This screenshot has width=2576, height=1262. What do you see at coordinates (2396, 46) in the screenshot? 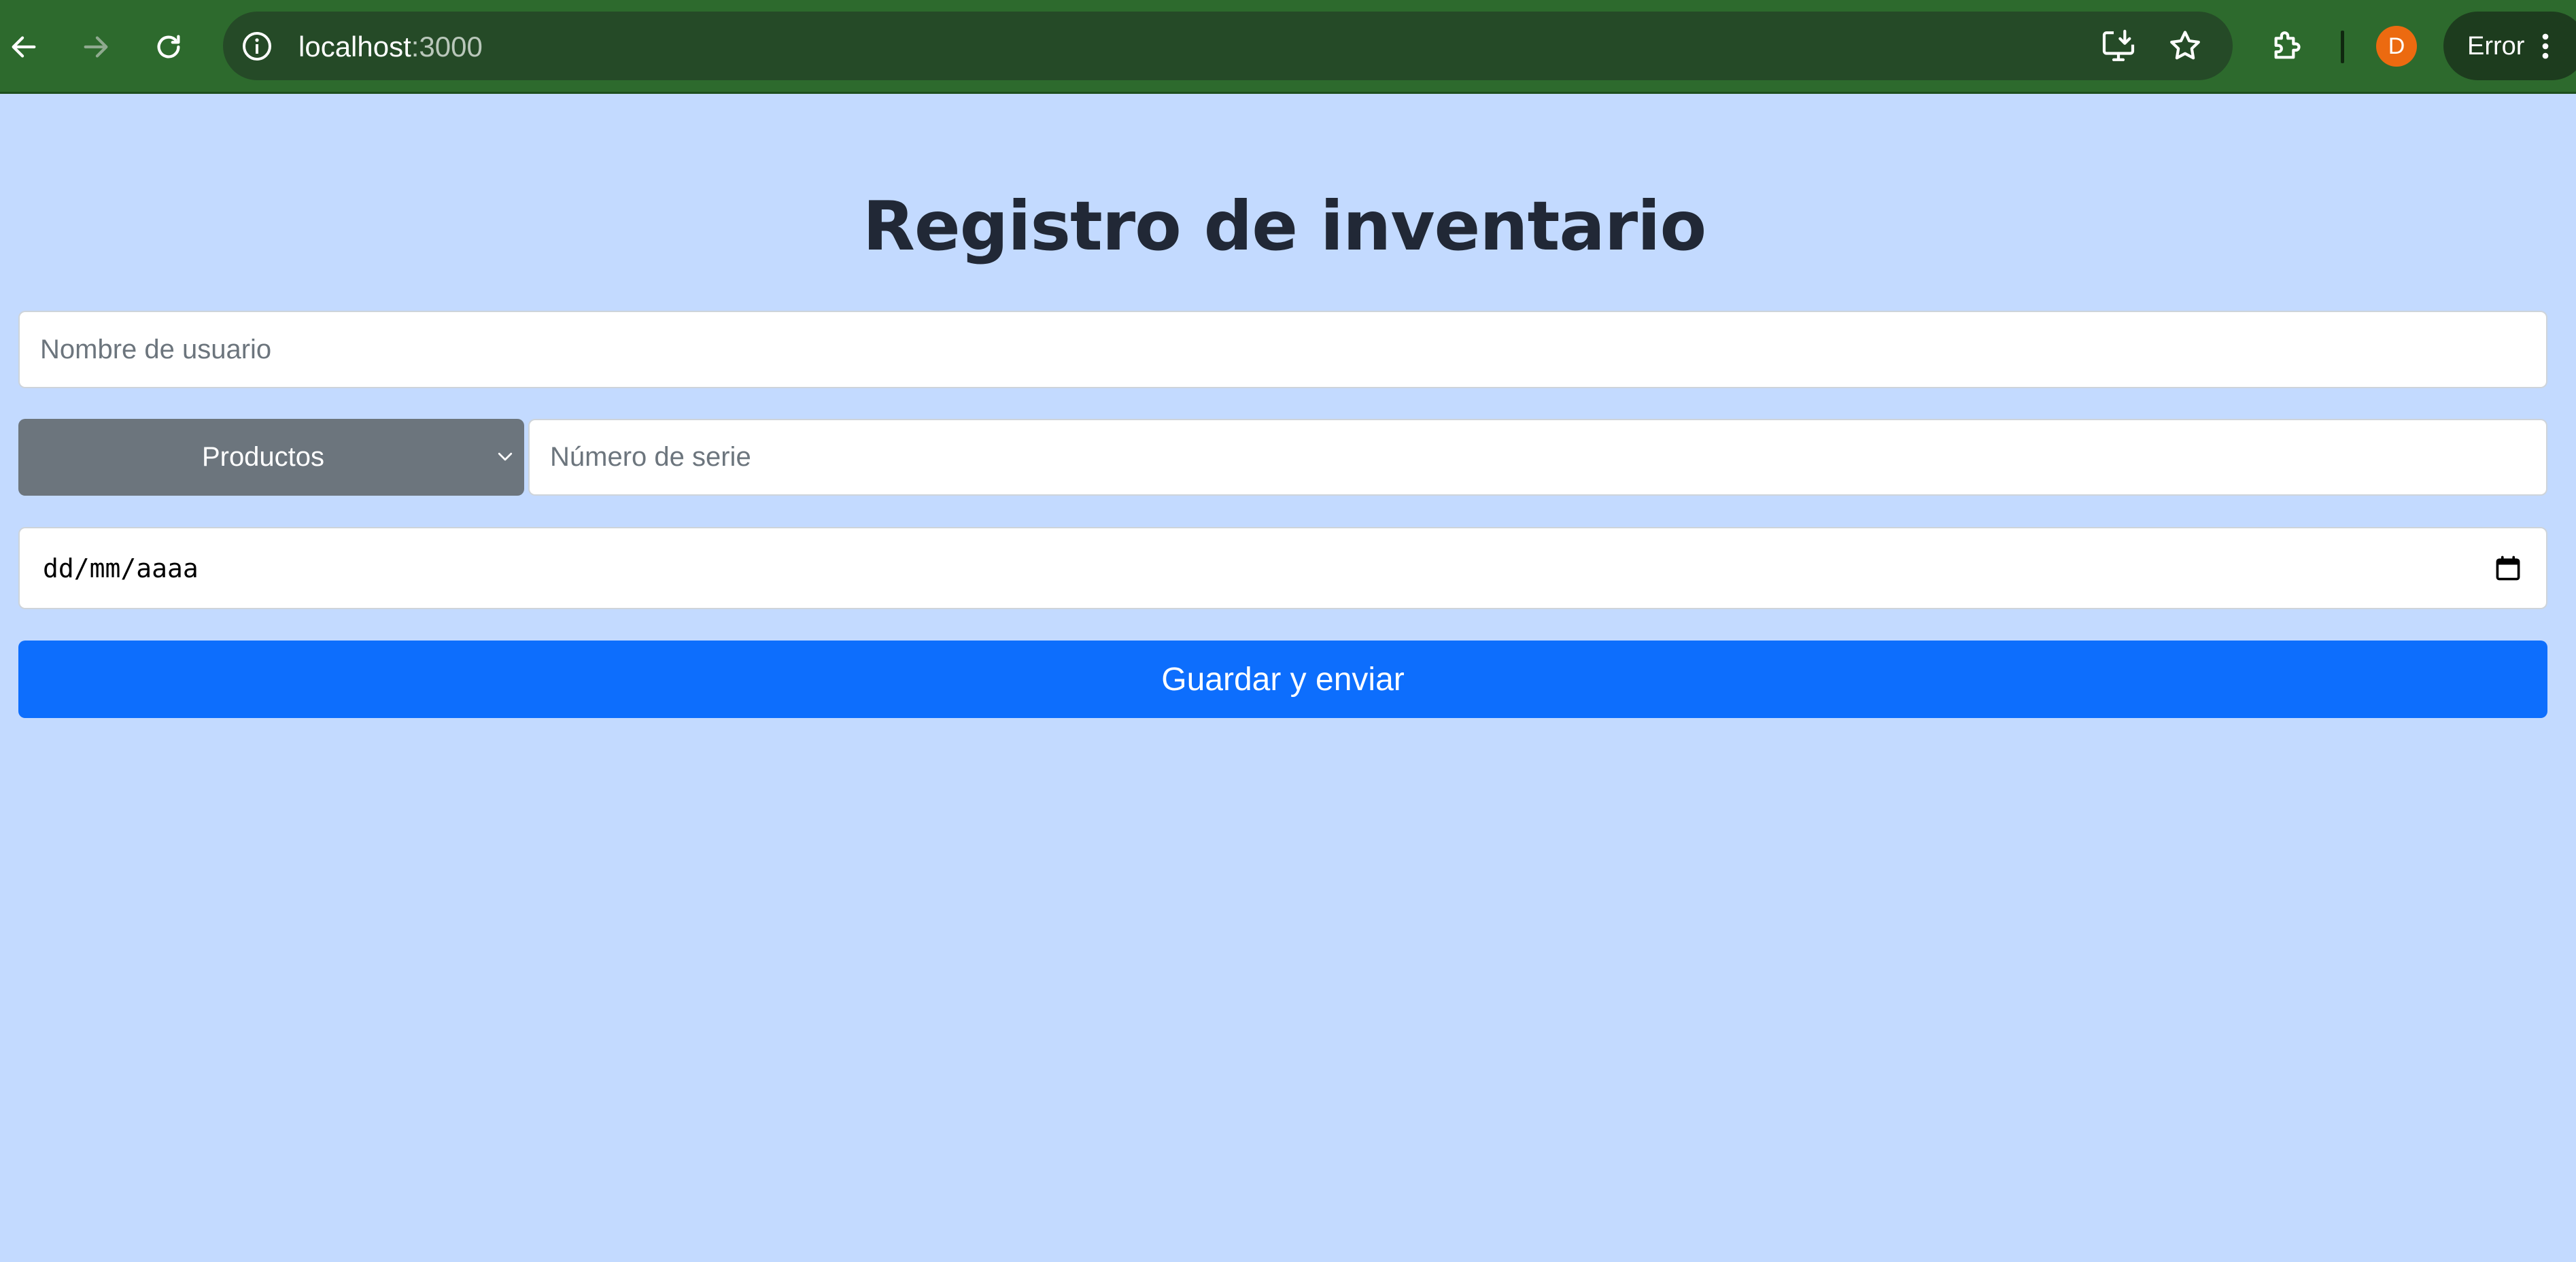
I see `profile-avatar: D` at bounding box center [2396, 46].